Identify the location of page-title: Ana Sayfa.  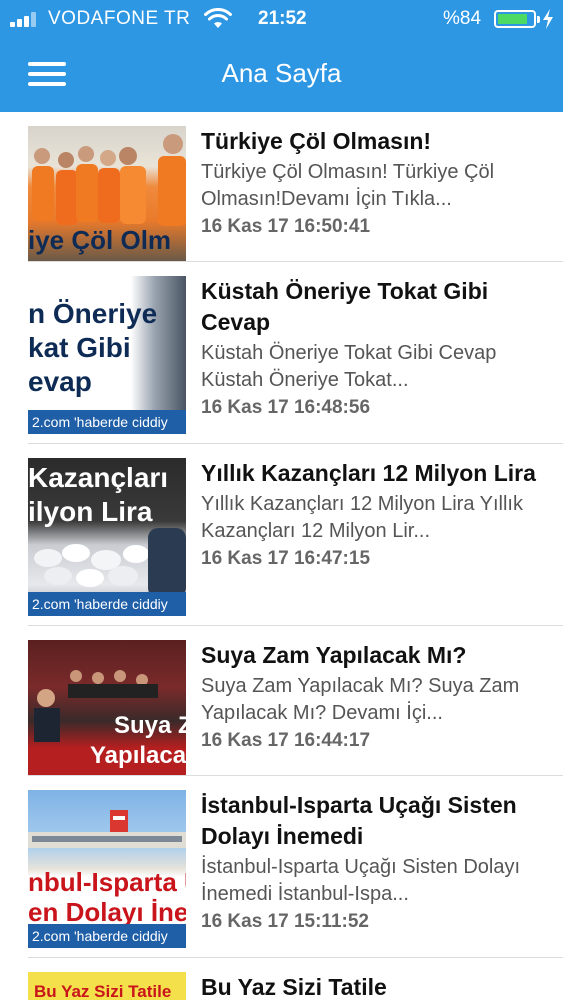
(281, 73).